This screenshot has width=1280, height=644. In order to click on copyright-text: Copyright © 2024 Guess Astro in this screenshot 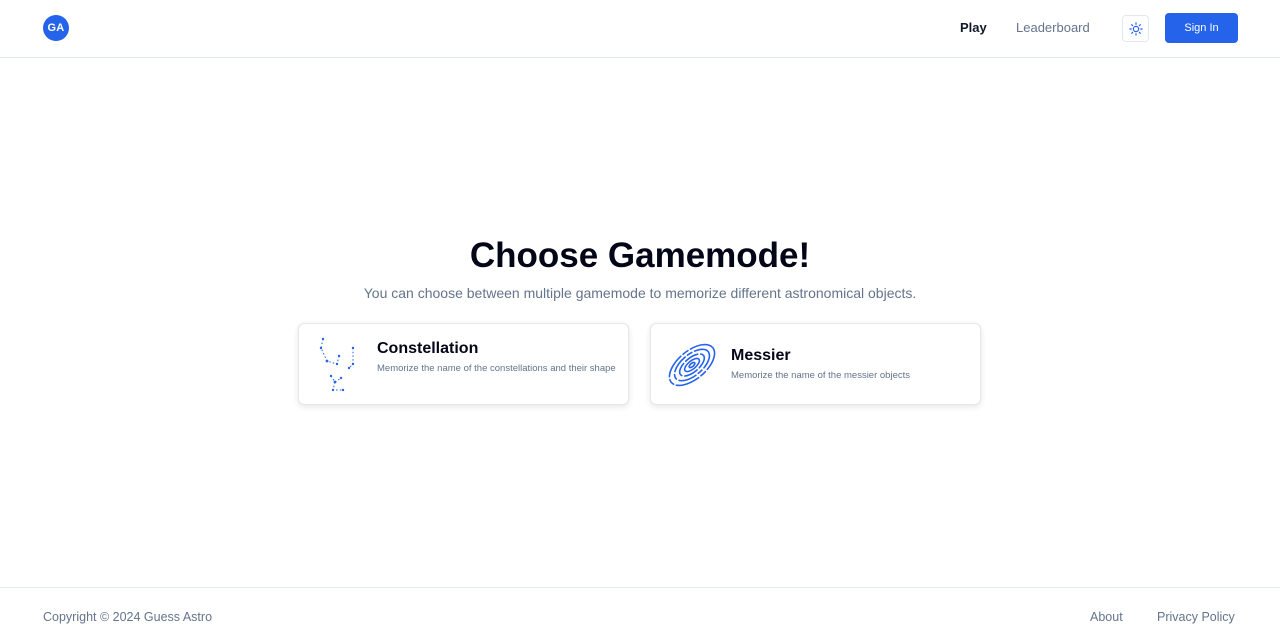, I will do `click(128, 617)`.